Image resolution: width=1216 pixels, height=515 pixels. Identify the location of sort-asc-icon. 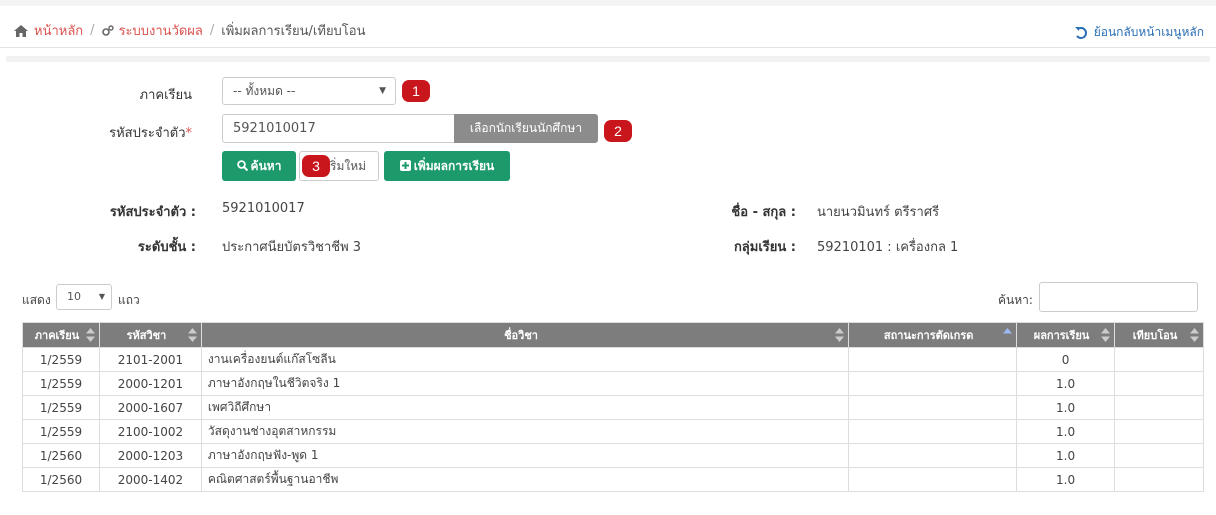
(1008, 331).